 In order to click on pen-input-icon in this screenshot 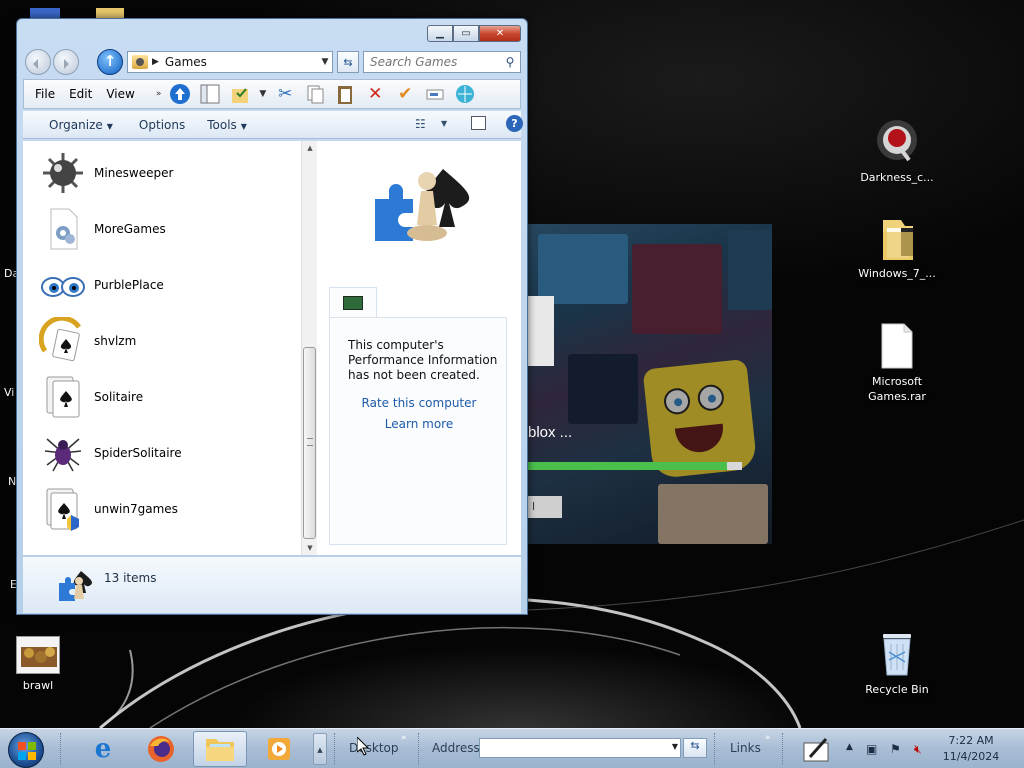, I will do `click(817, 749)`.